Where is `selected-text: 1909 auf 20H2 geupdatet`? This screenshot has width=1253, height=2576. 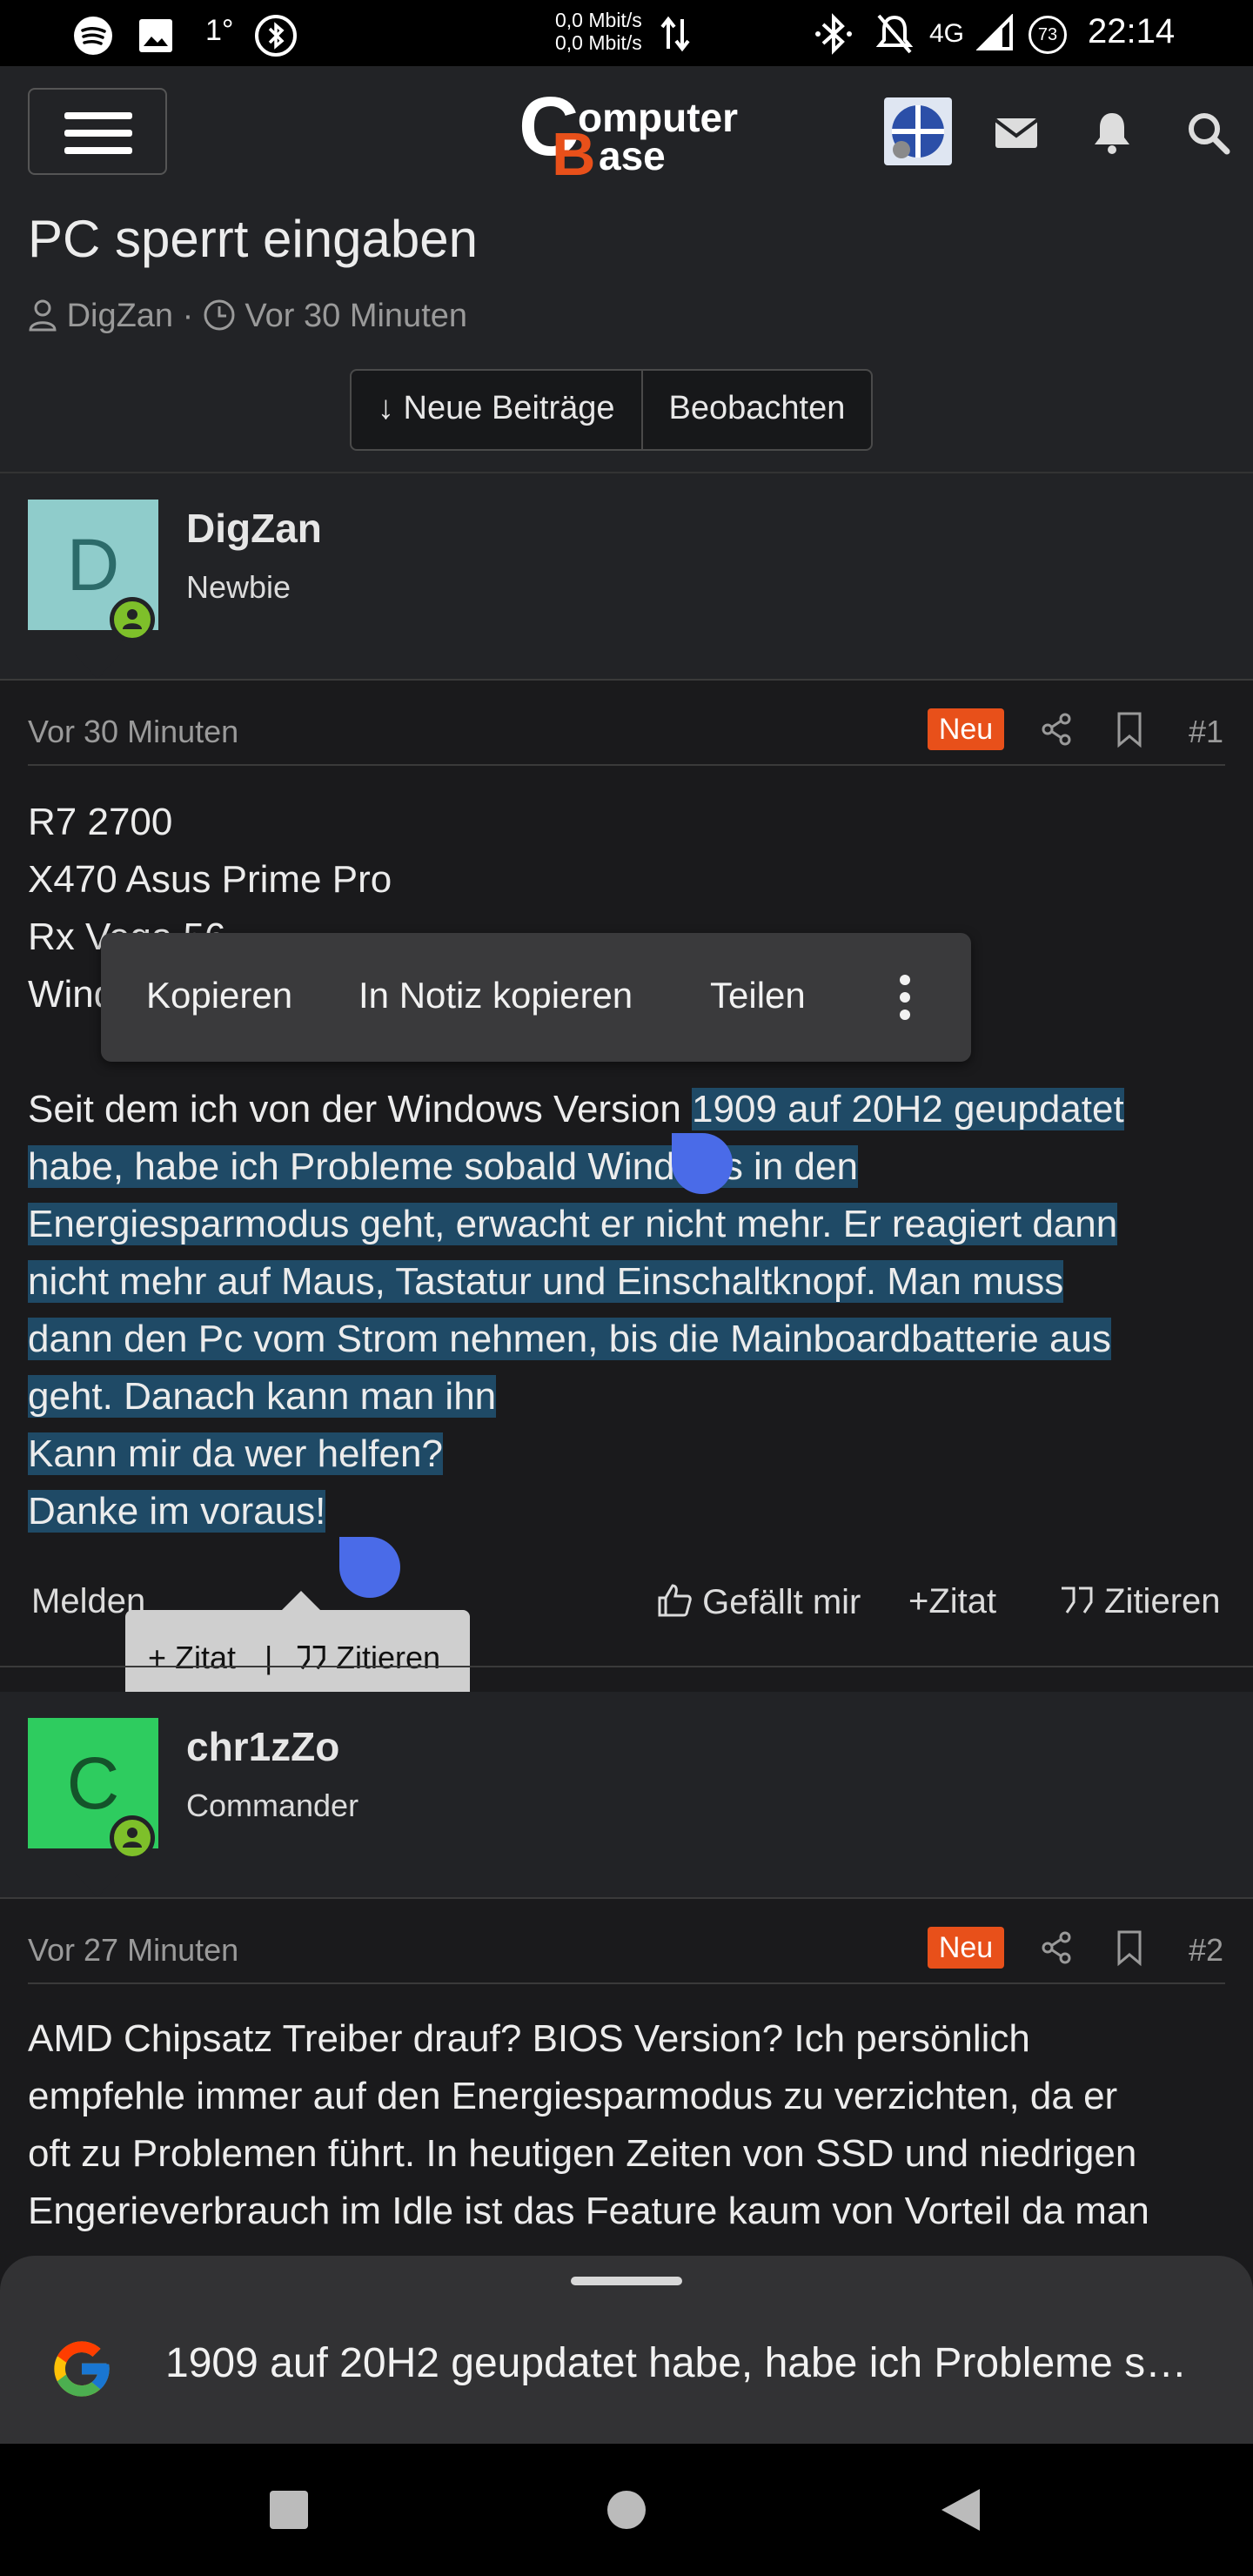
selected-text: 1909 auf 20H2 geupdatet is located at coordinates (908, 1109).